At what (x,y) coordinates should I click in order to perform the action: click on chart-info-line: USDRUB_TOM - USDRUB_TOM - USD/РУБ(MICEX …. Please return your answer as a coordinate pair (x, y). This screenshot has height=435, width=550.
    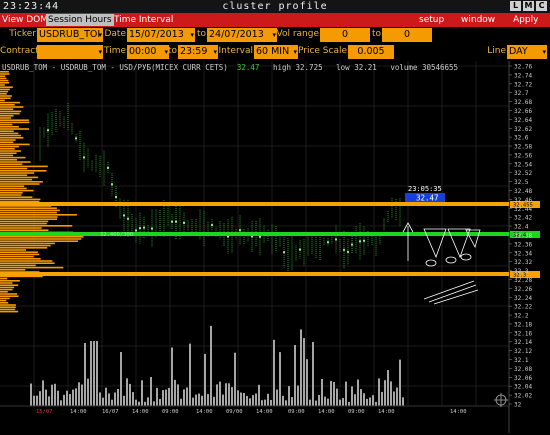
    Looking at the image, I should click on (230, 67).